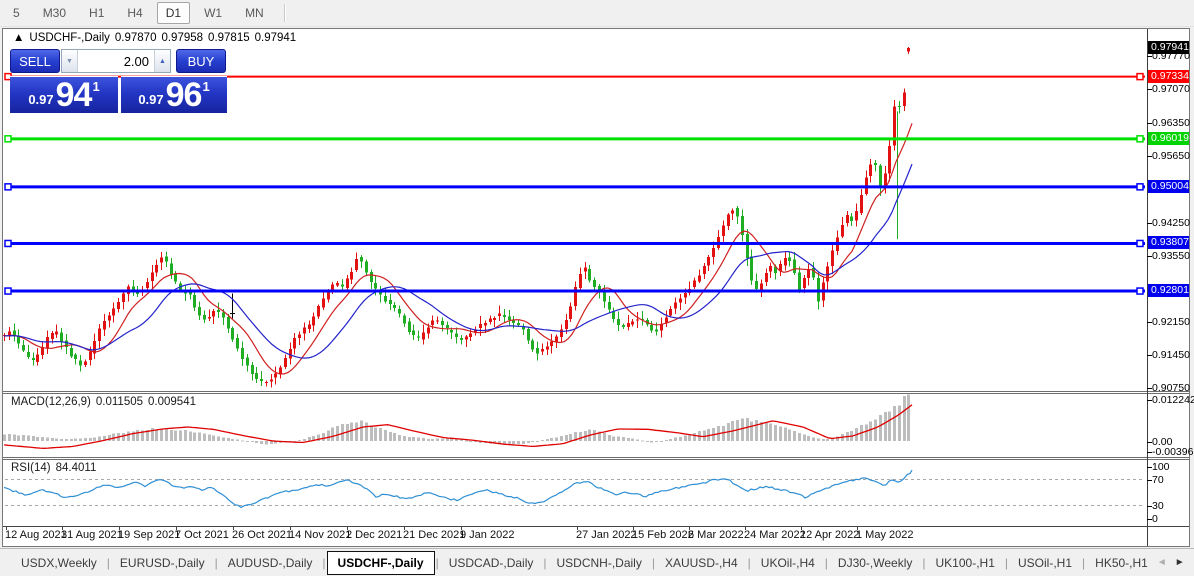 Image resolution: width=1194 pixels, height=576 pixels. What do you see at coordinates (70, 61) in the screenshot?
I see `volume-decrease-icon: ▼` at bounding box center [70, 61].